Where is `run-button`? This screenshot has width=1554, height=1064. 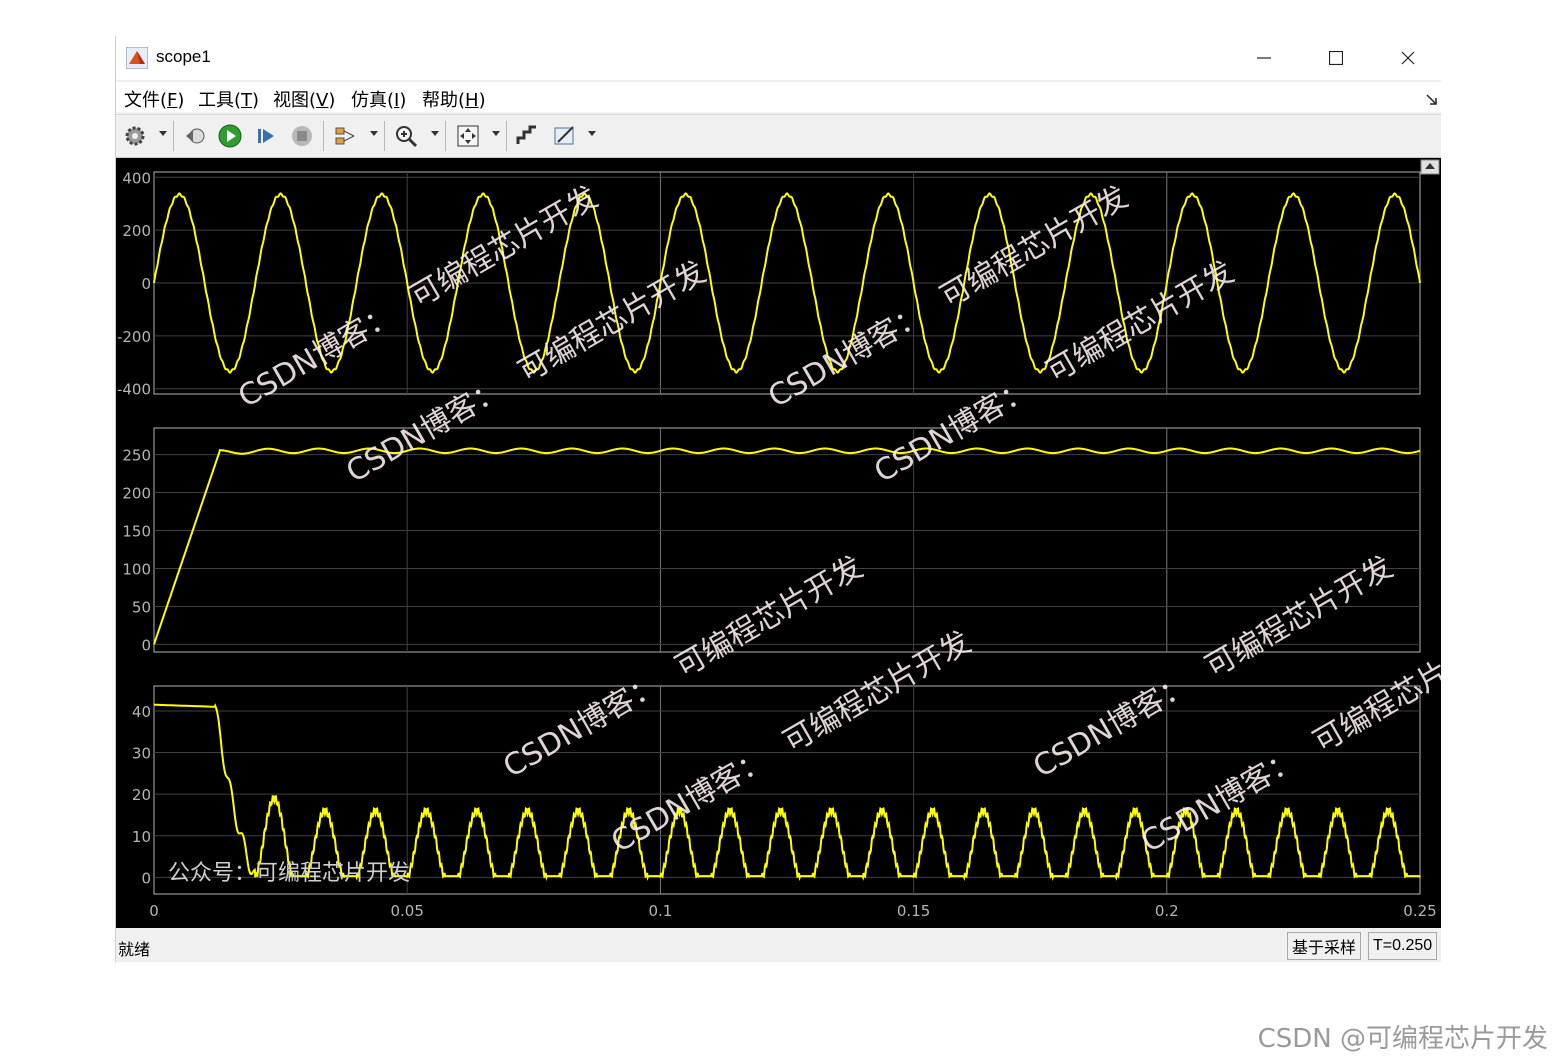
run-button is located at coordinates (230, 136).